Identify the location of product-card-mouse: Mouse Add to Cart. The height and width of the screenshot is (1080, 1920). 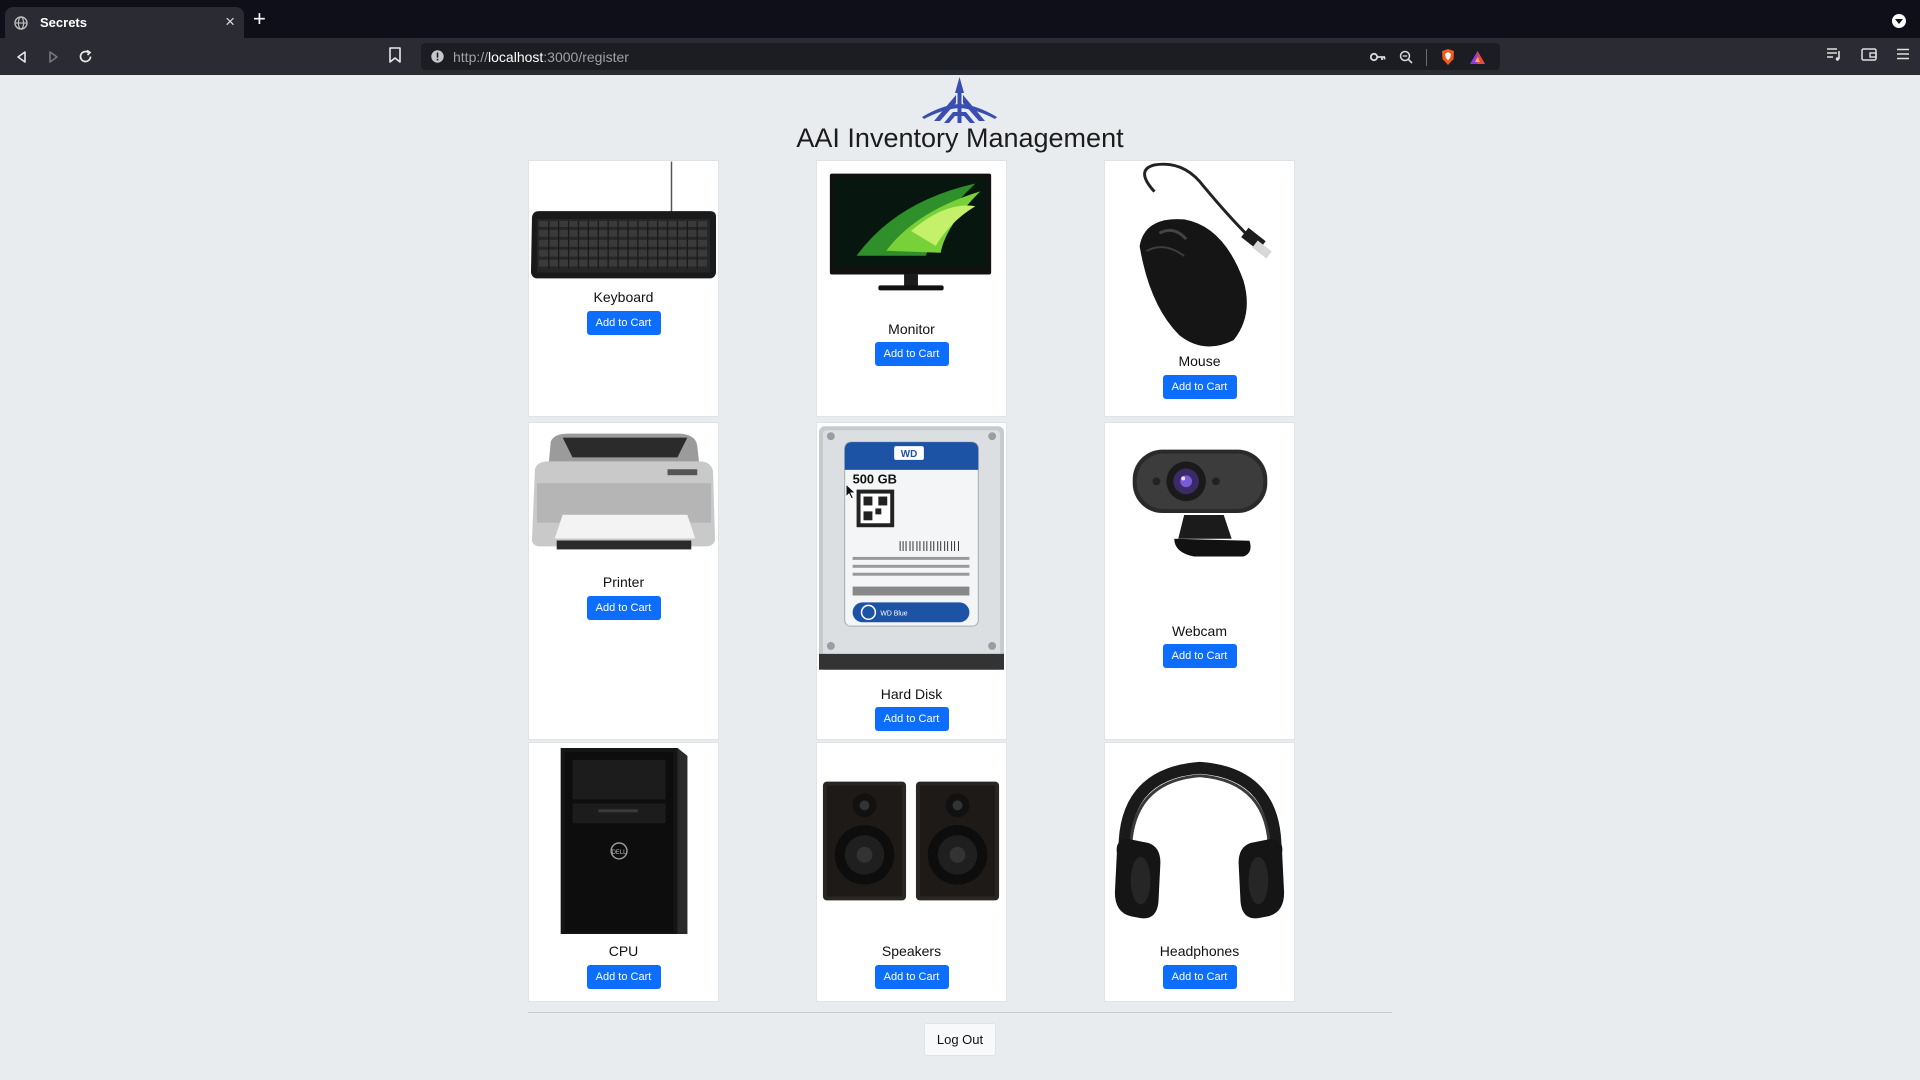
(1199, 288).